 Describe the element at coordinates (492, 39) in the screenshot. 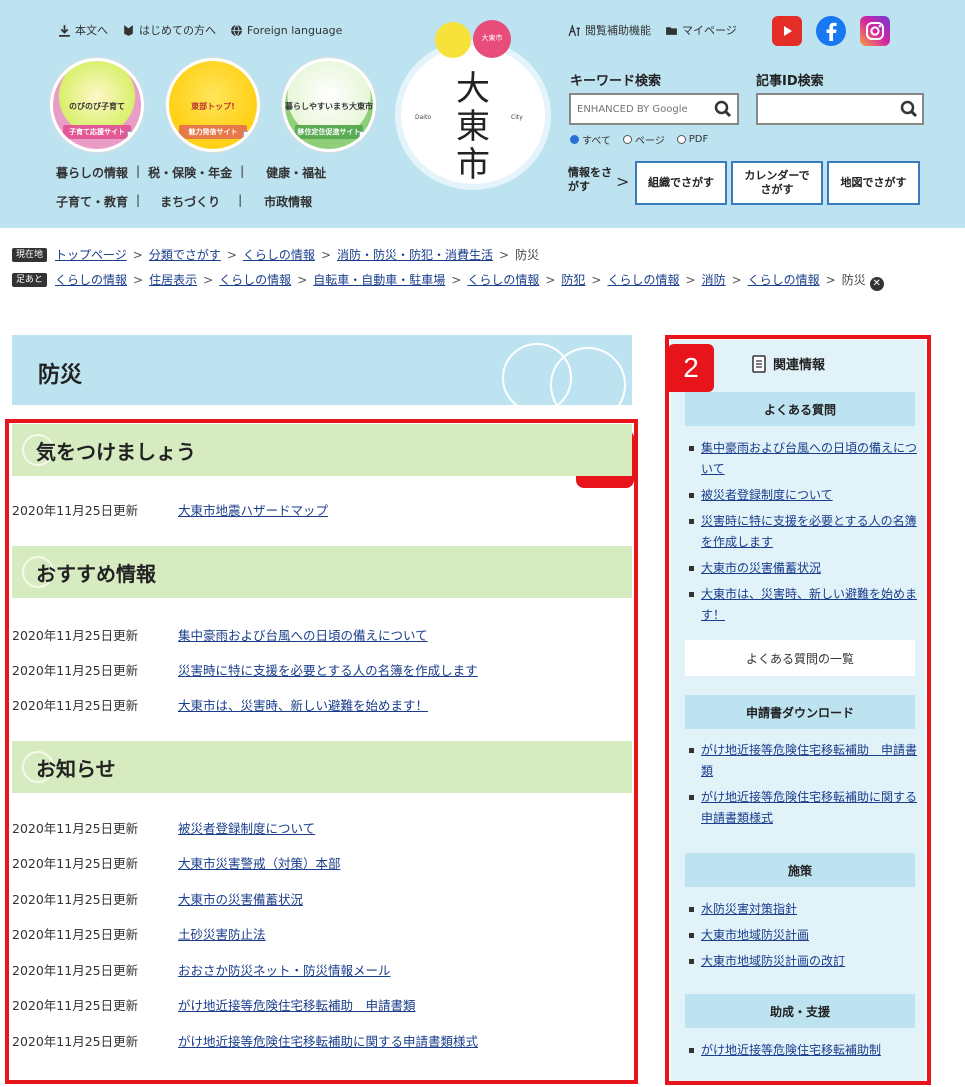

I see `mascot-badge: 大東市` at that location.